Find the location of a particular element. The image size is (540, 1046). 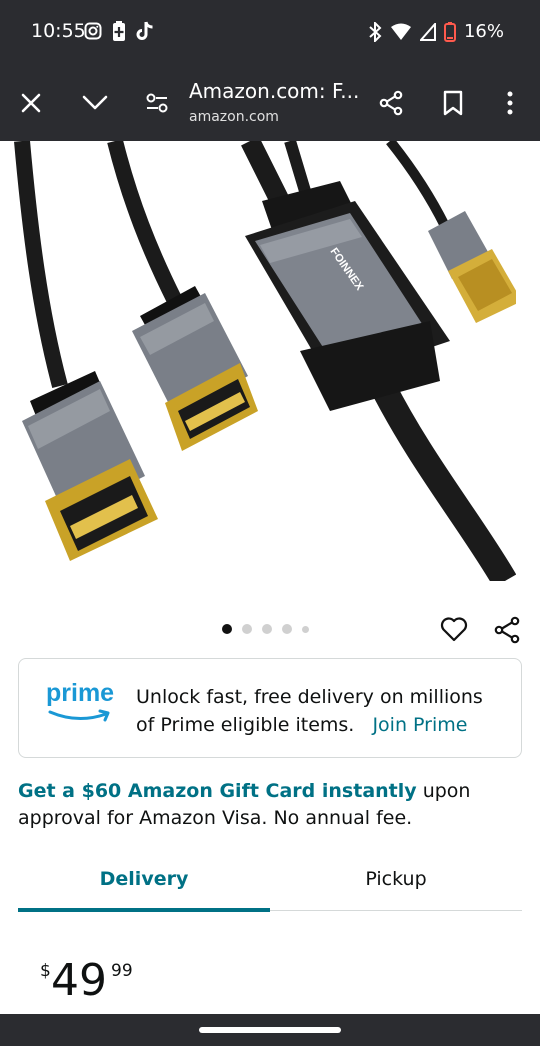

home-gesture-handle is located at coordinates (270, 1030).